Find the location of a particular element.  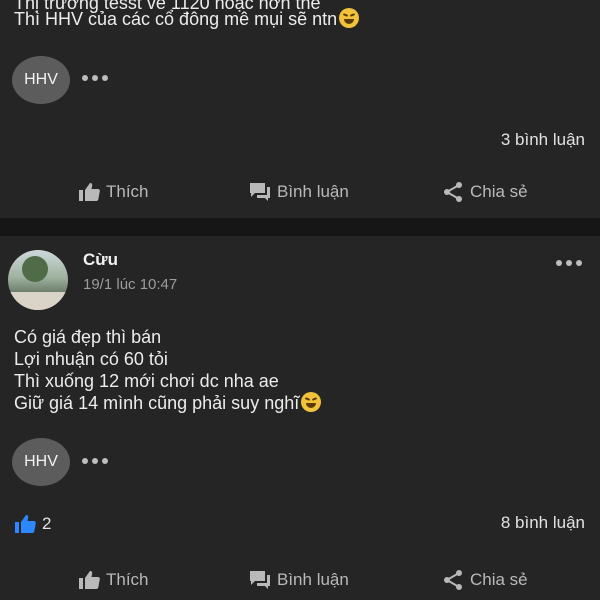

comment-count: 3 bình luận is located at coordinates (543, 140).